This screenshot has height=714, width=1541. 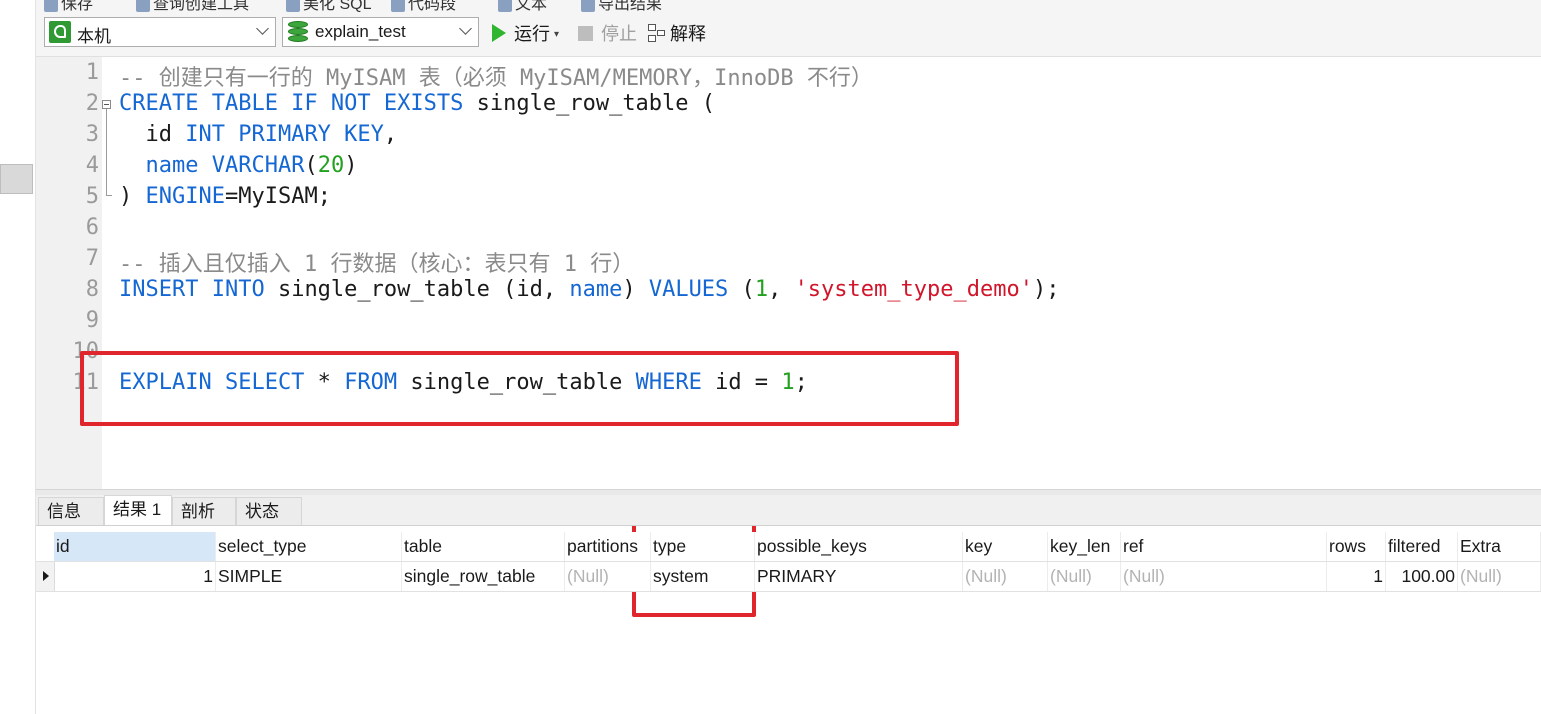 I want to click on line-number: 9, so click(x=92, y=320).